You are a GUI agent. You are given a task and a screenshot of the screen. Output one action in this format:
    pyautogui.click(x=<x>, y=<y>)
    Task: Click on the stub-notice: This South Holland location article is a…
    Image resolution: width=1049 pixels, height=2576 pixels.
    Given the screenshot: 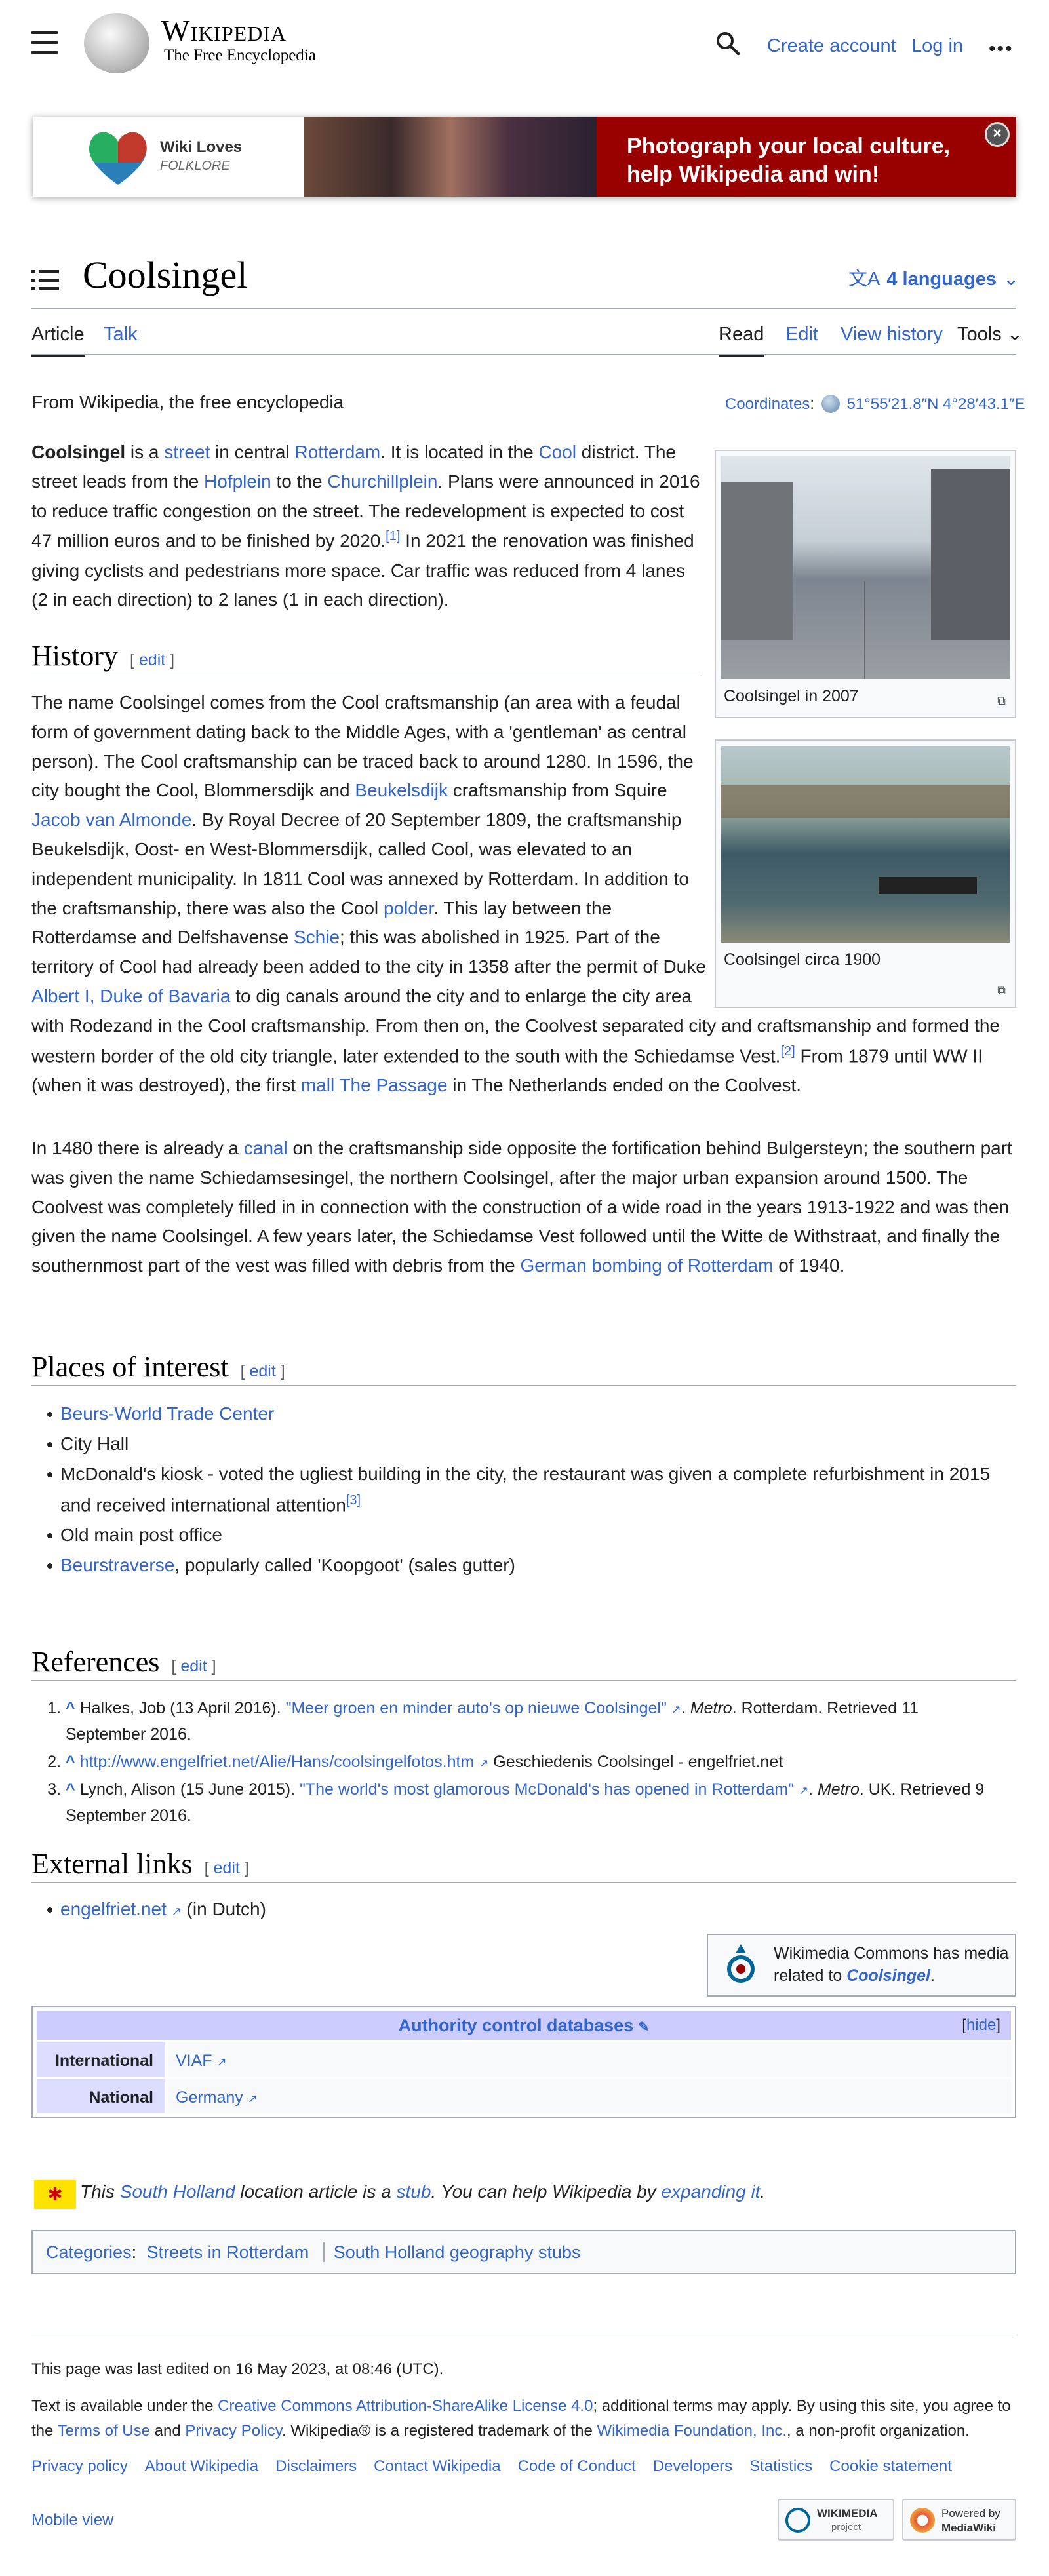 What is the action you would take?
    pyautogui.click(x=423, y=2191)
    